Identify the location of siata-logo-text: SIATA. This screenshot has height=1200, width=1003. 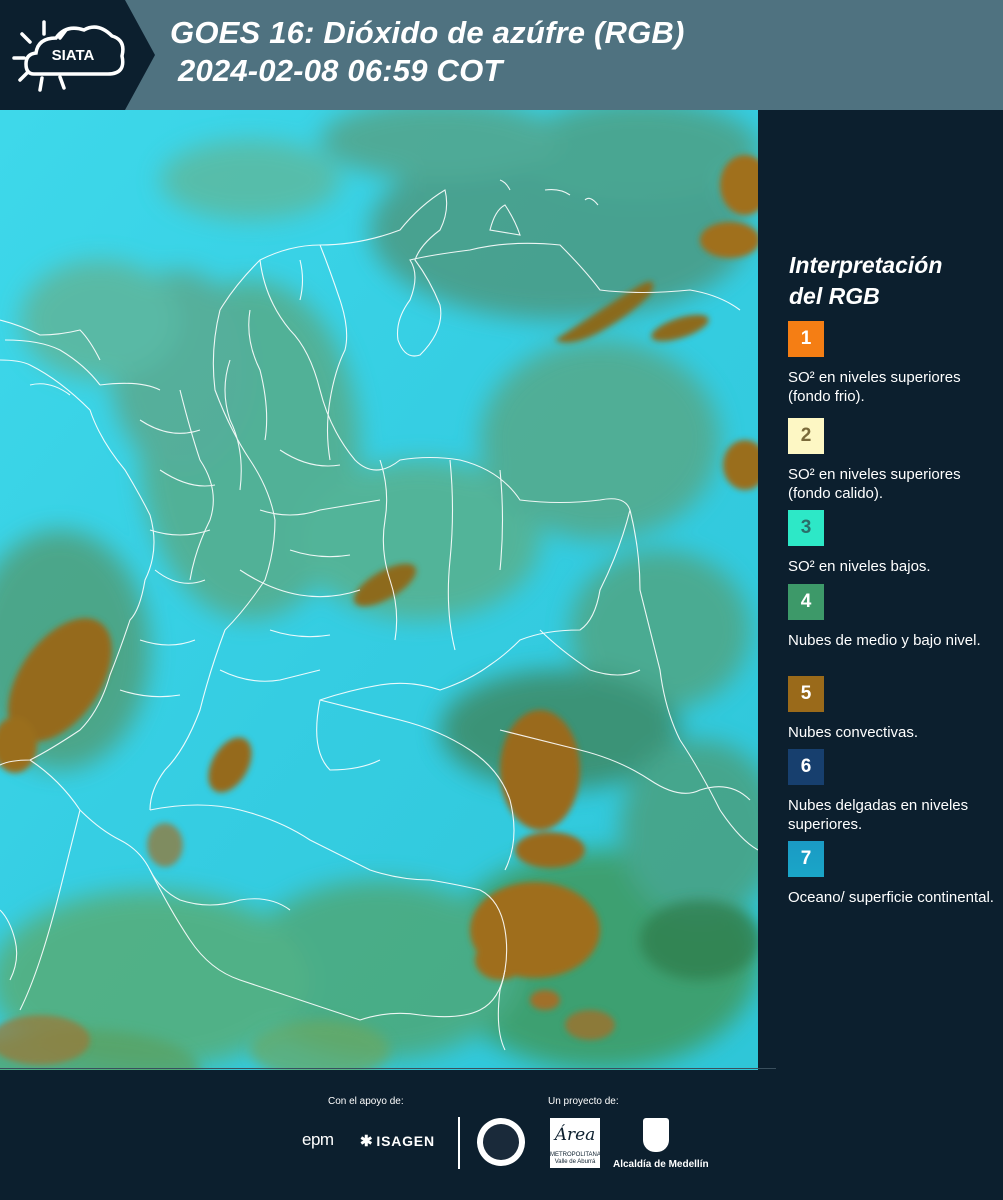
(73, 55).